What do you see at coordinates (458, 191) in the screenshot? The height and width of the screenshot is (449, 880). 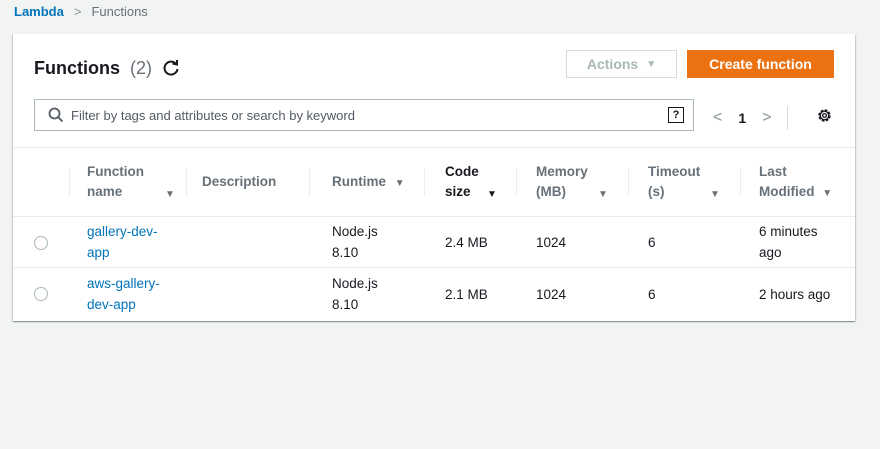 I see `column-header-line: size` at bounding box center [458, 191].